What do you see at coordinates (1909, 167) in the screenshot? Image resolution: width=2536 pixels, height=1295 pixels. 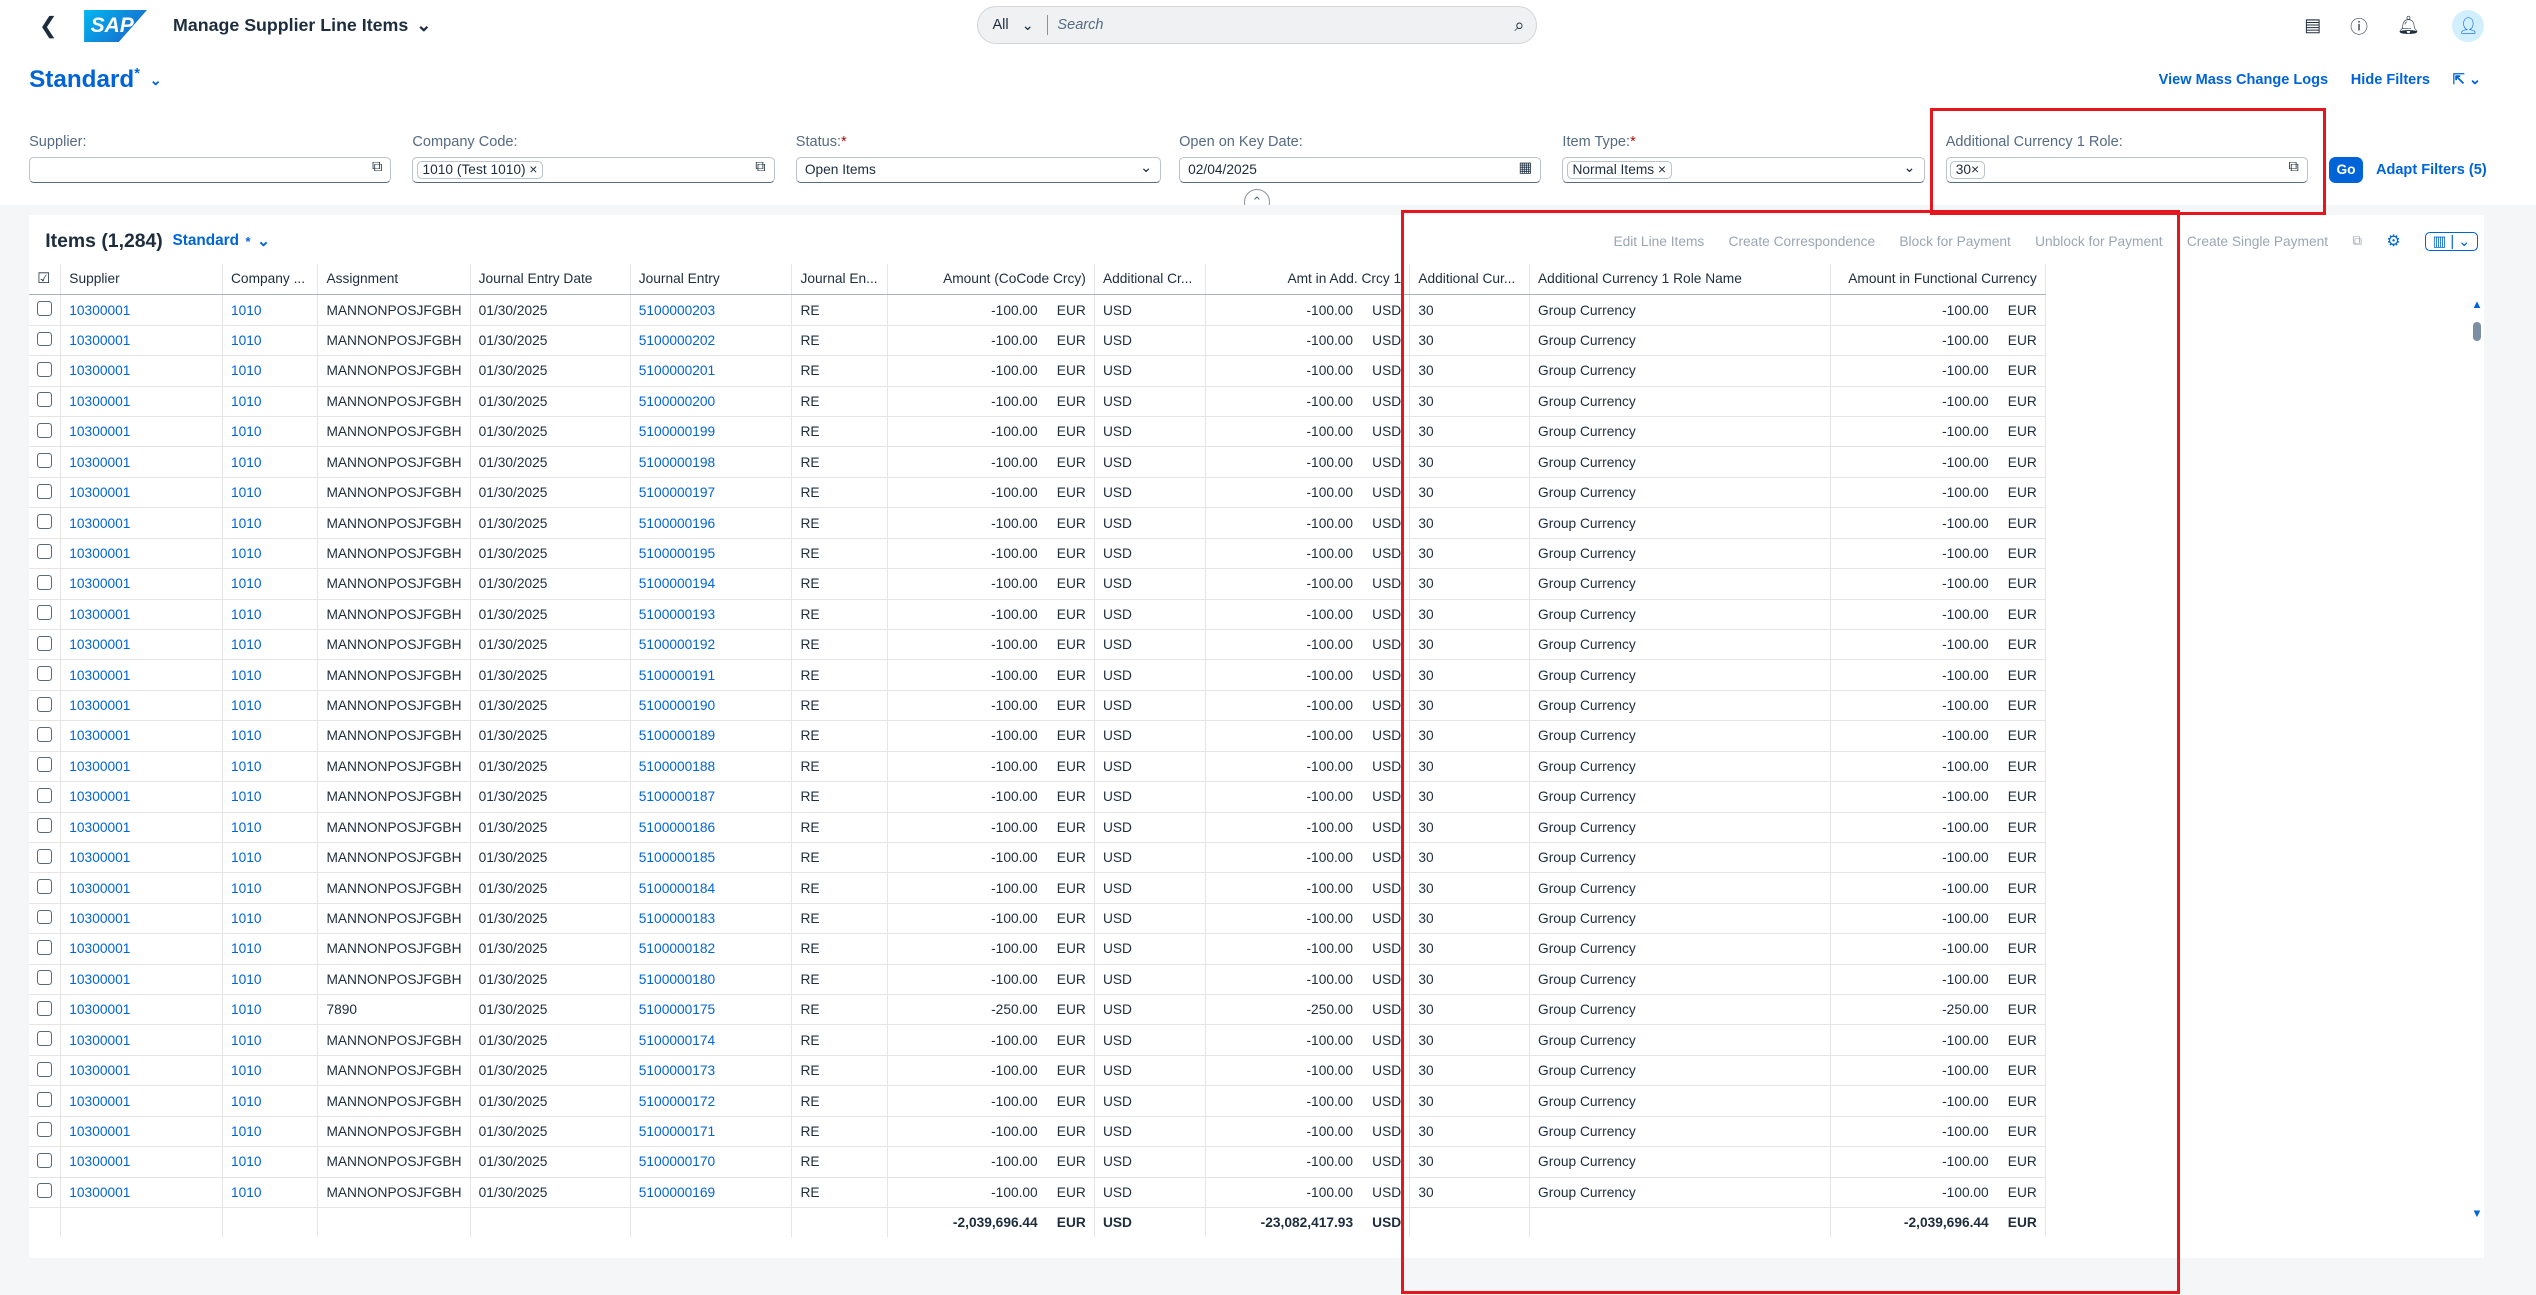 I see `chevron-down-icon: ⌄` at bounding box center [1909, 167].